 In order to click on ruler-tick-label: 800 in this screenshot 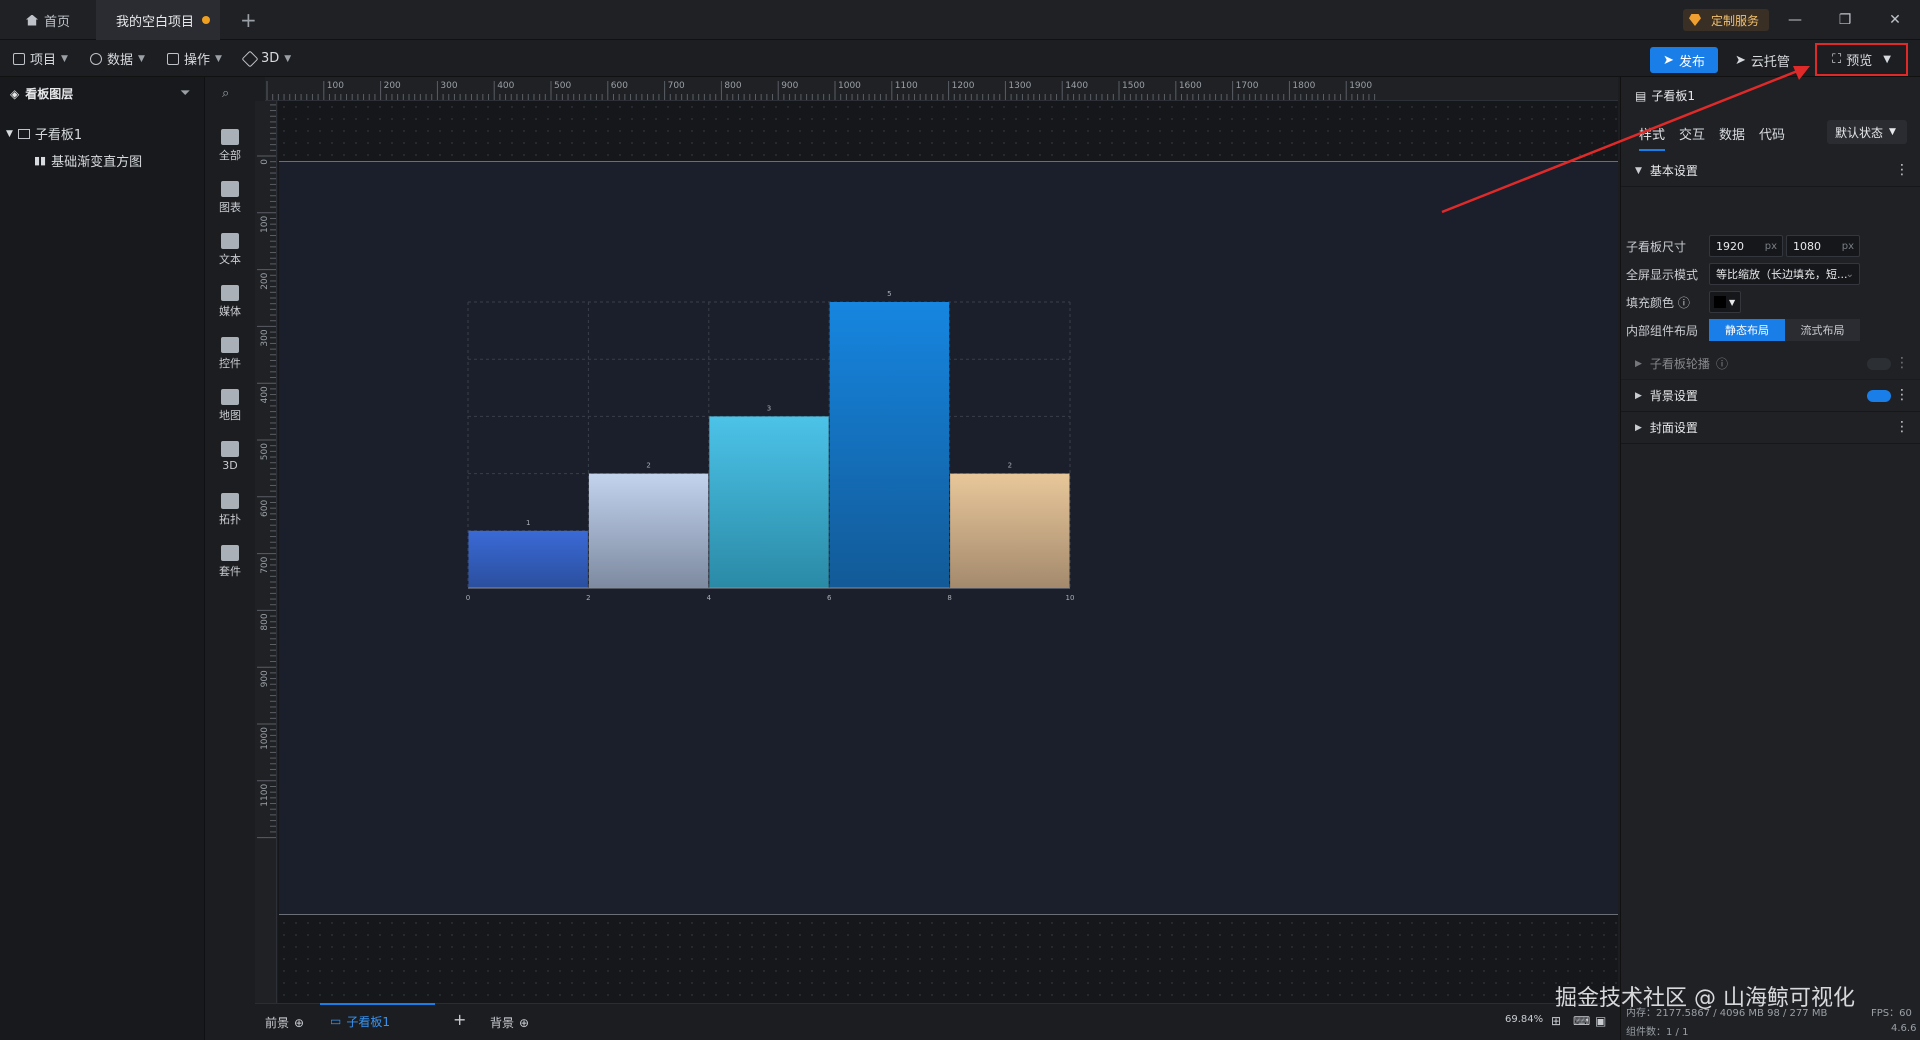, I will do `click(732, 86)`.